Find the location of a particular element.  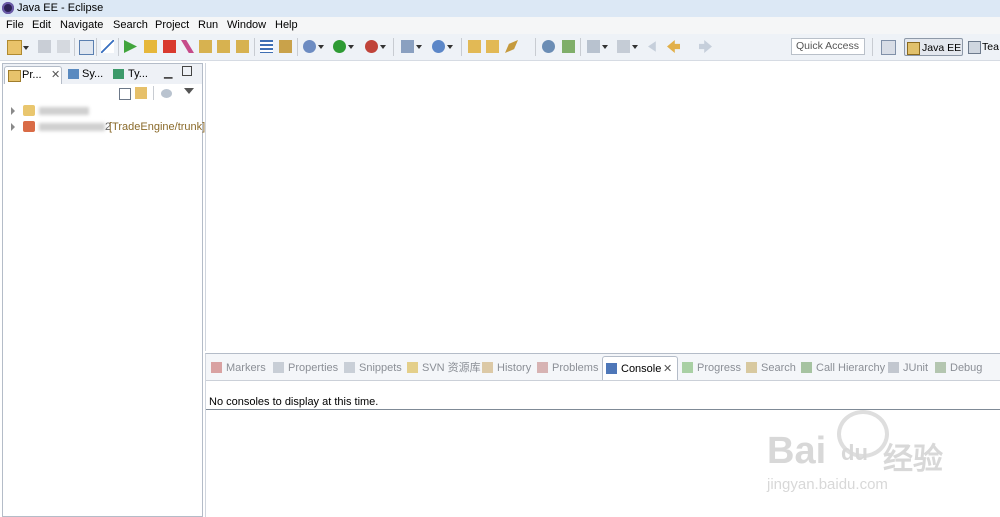

markers-icon is located at coordinates (216, 367).